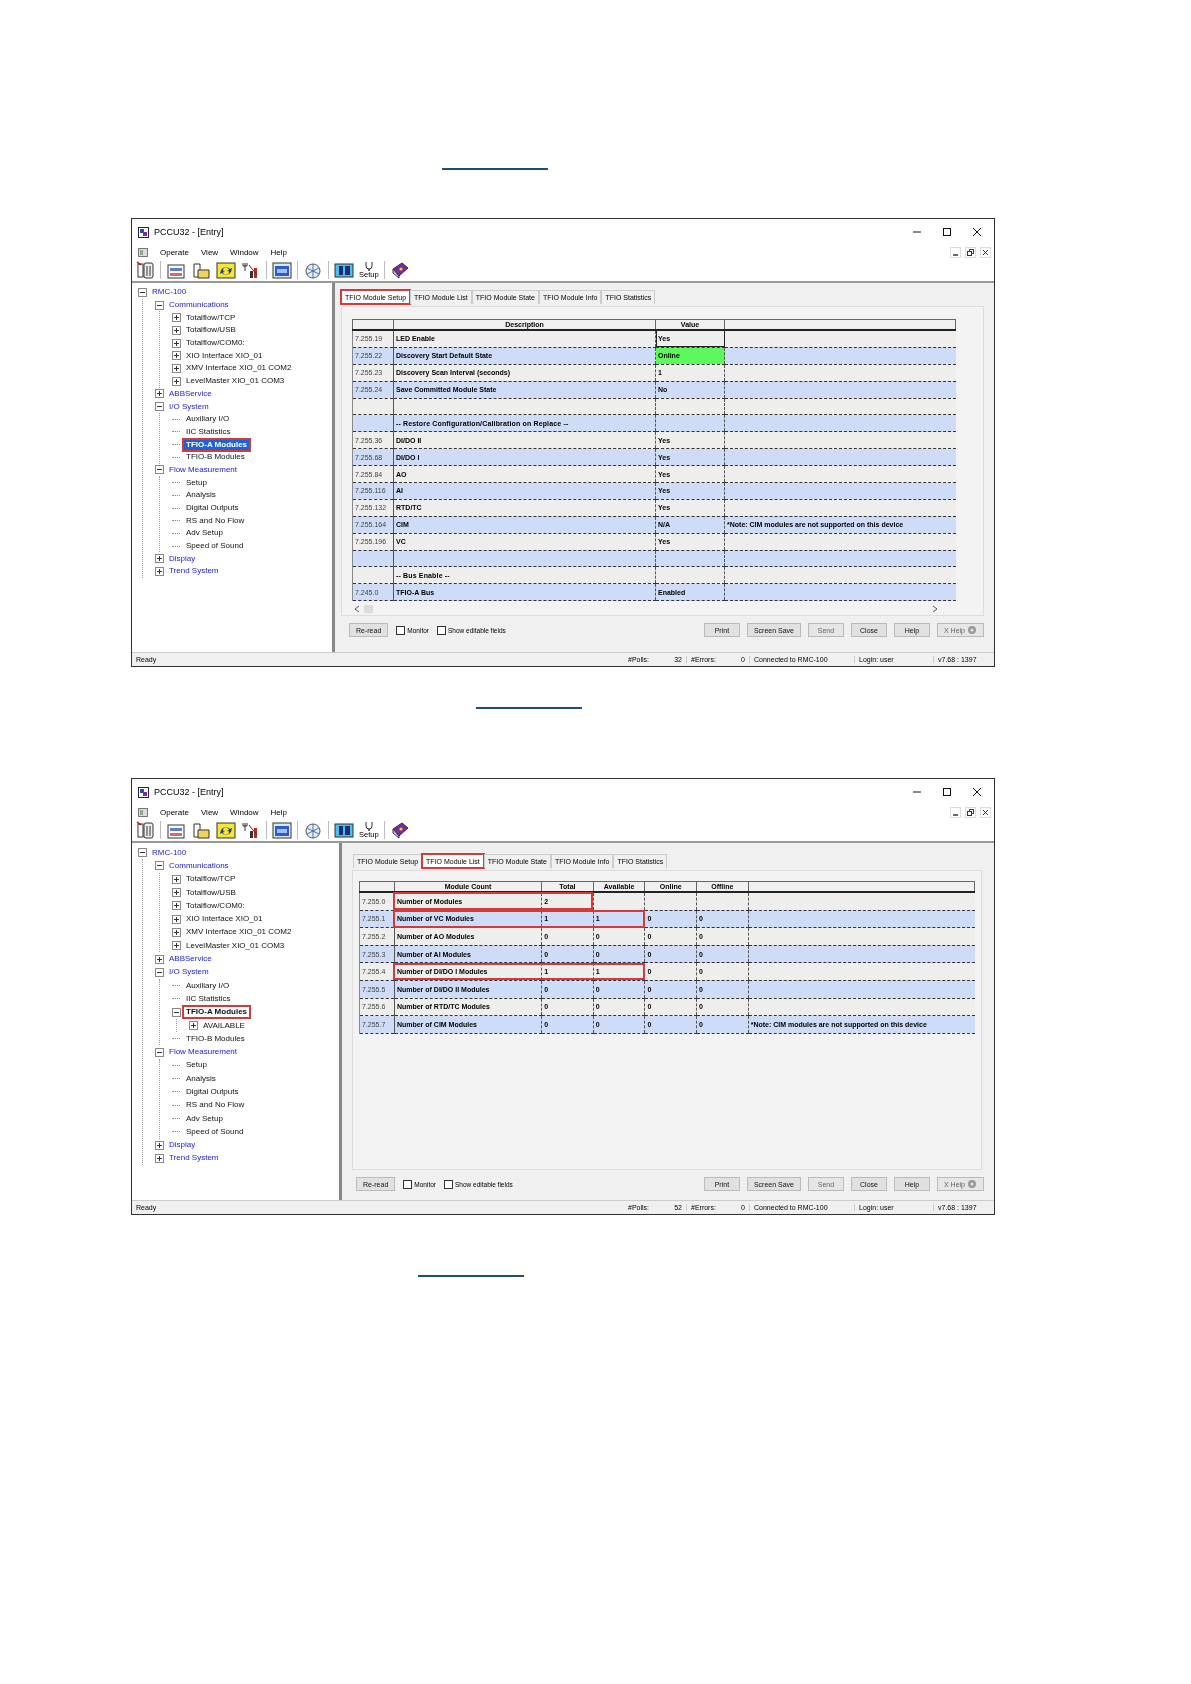 Image resolution: width=1191 pixels, height=1684 pixels. Describe the element at coordinates (357, 609) in the screenshot. I see `scroll-left-icon` at that location.